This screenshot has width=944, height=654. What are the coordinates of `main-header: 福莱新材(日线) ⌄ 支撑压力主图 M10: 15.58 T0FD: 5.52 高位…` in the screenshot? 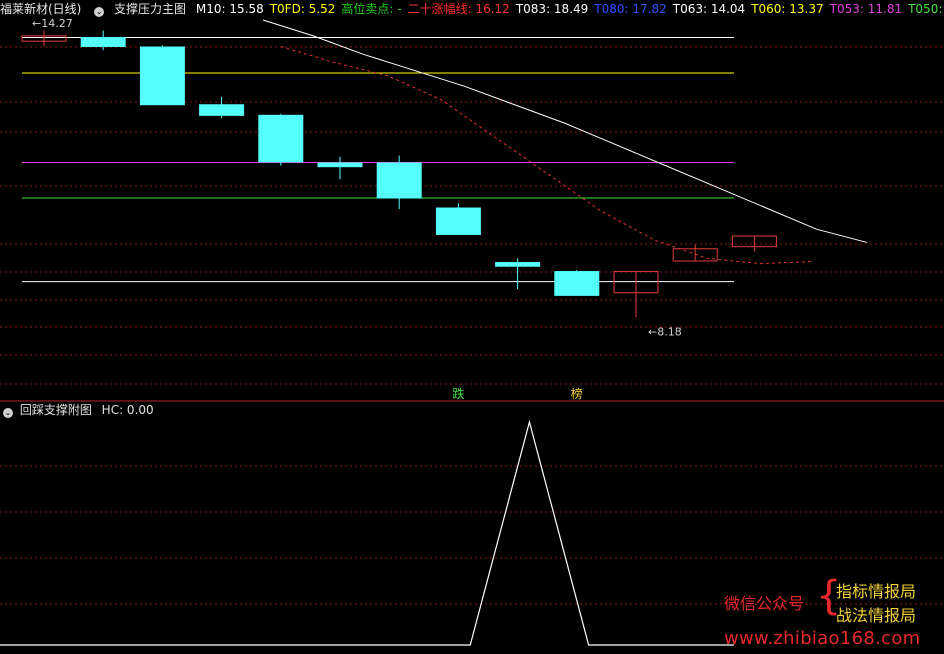 It's located at (472, 9).